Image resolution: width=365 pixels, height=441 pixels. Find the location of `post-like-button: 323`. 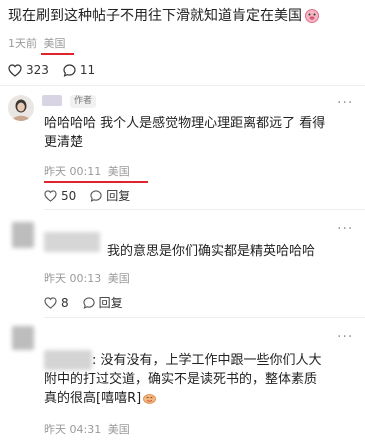

post-like-button: 323 is located at coordinates (28, 70).